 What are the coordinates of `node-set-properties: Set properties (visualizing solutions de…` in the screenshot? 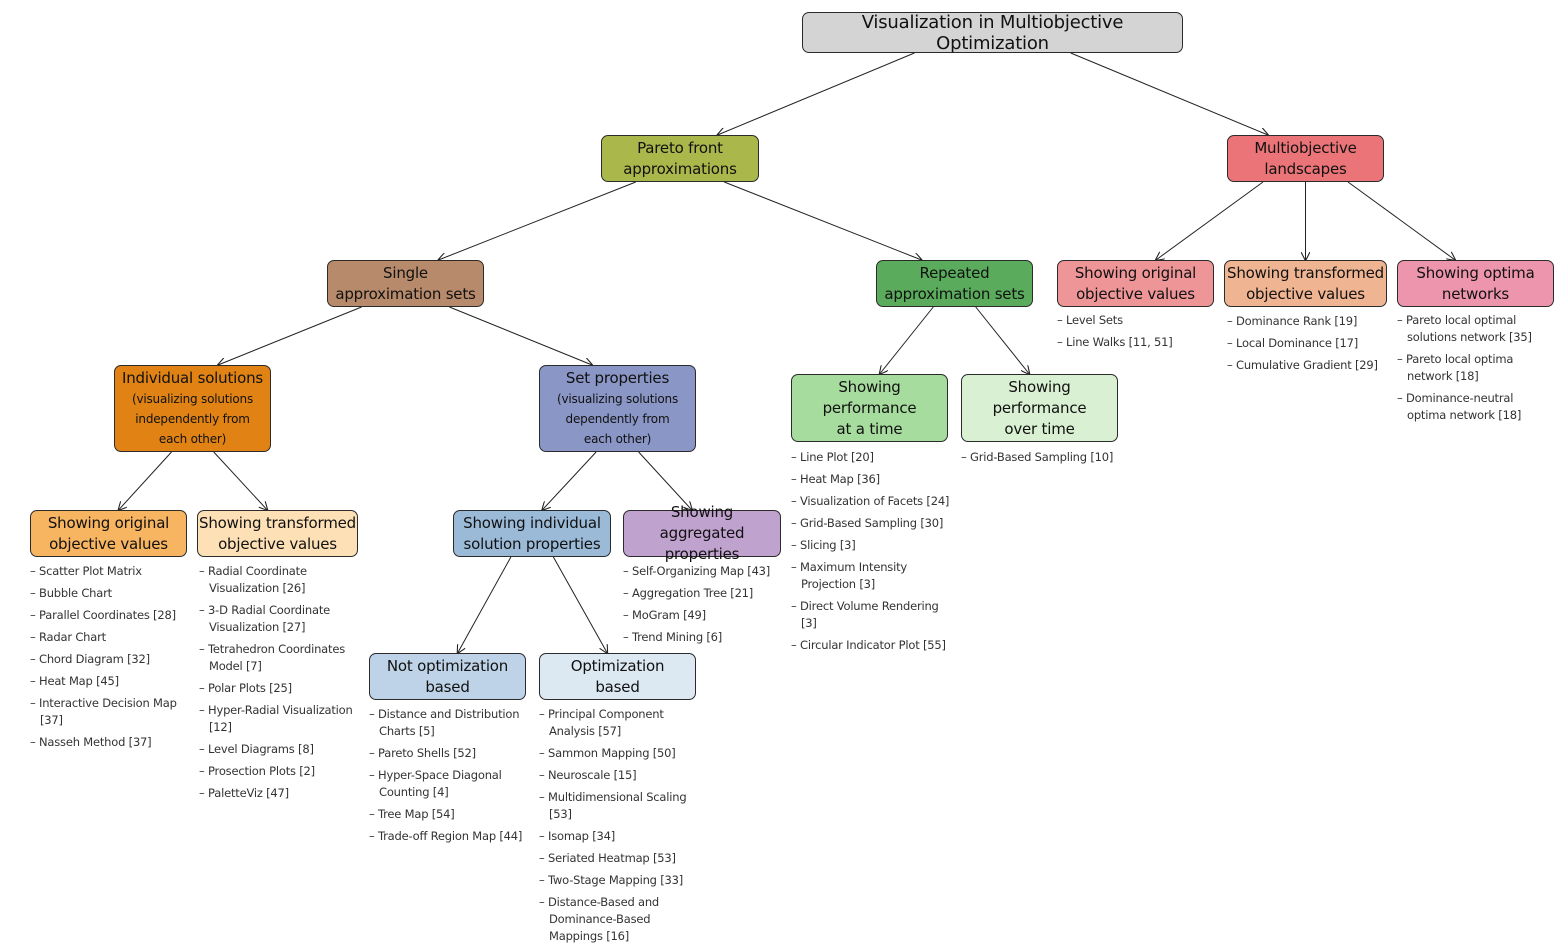 It's located at (617, 408).